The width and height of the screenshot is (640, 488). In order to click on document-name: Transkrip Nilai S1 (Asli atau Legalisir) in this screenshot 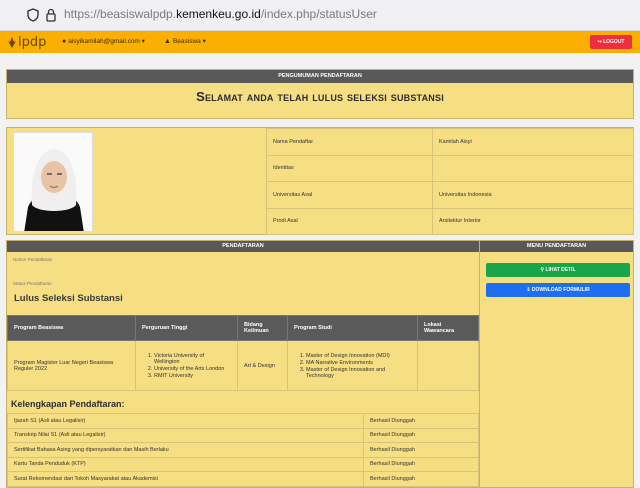, I will do `click(185, 435)`.